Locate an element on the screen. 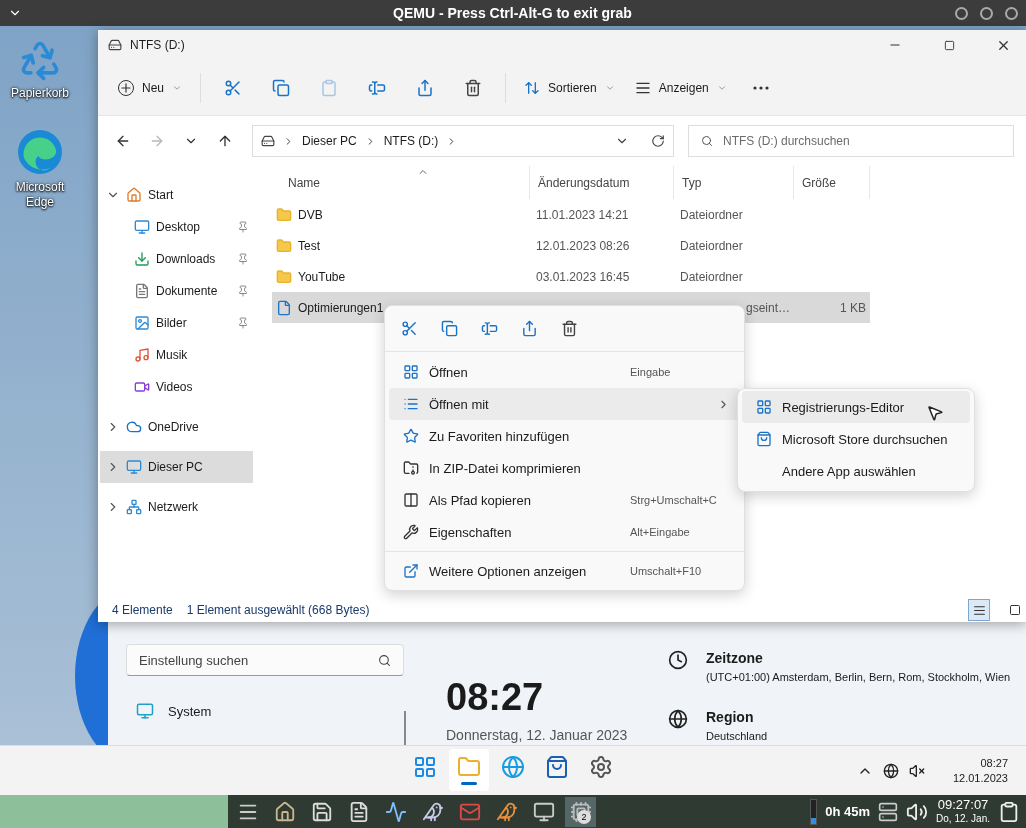 Image resolution: width=1026 pixels, height=828 pixels. sidebar-item: Musik is located at coordinates (176, 355).